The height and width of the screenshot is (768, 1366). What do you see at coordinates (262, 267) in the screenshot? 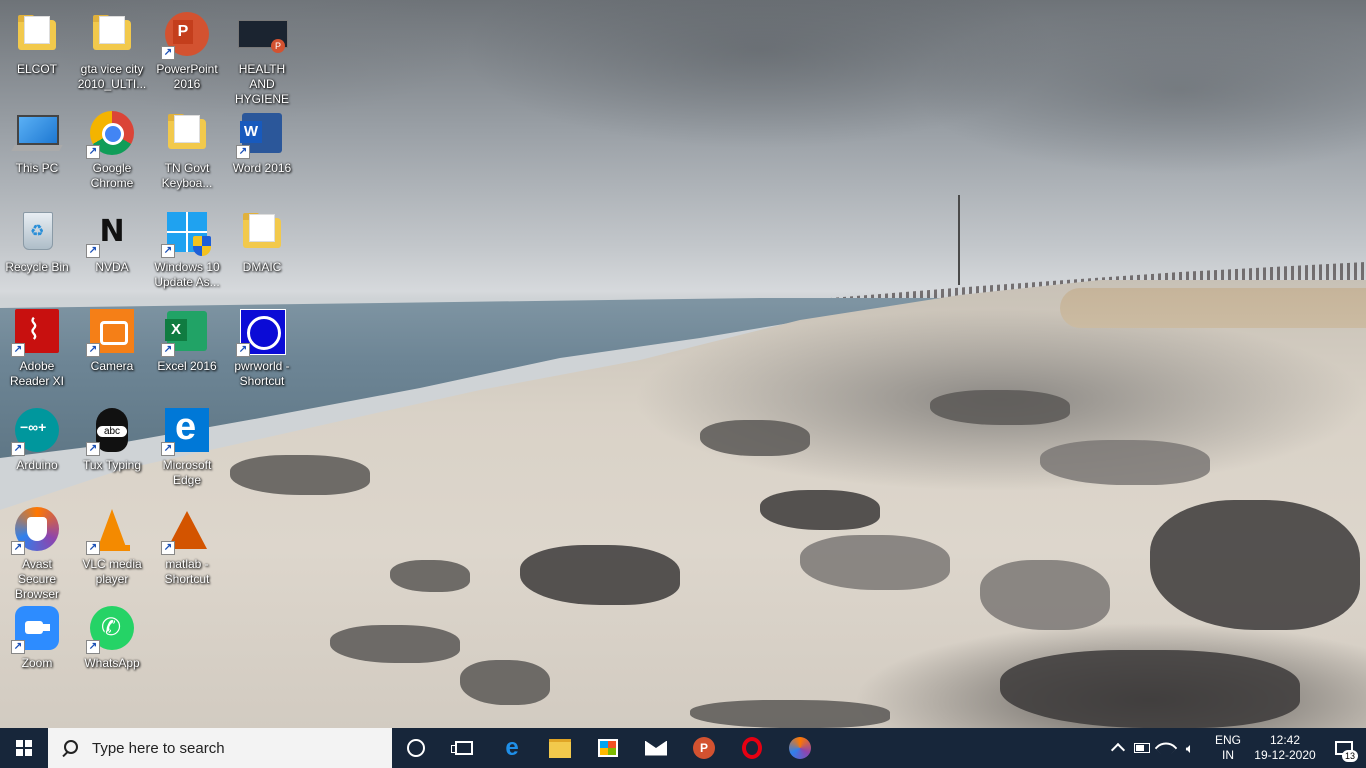
I see `desktop-icon-label: DMAIC` at bounding box center [262, 267].